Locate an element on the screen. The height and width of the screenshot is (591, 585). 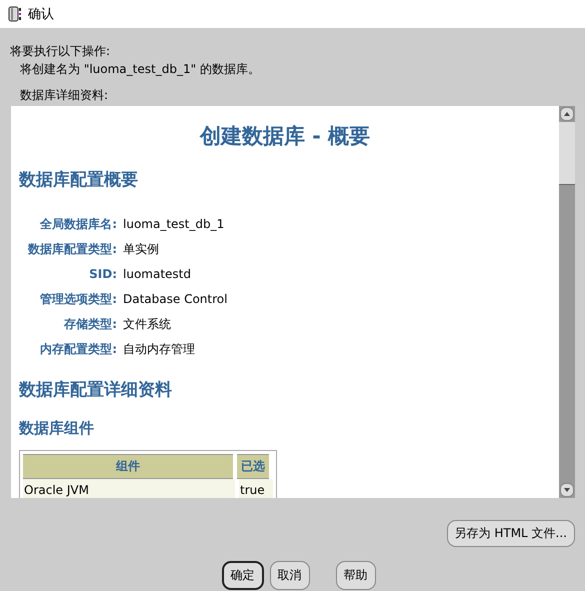
dialog-button: 确定 is located at coordinates (243, 575).